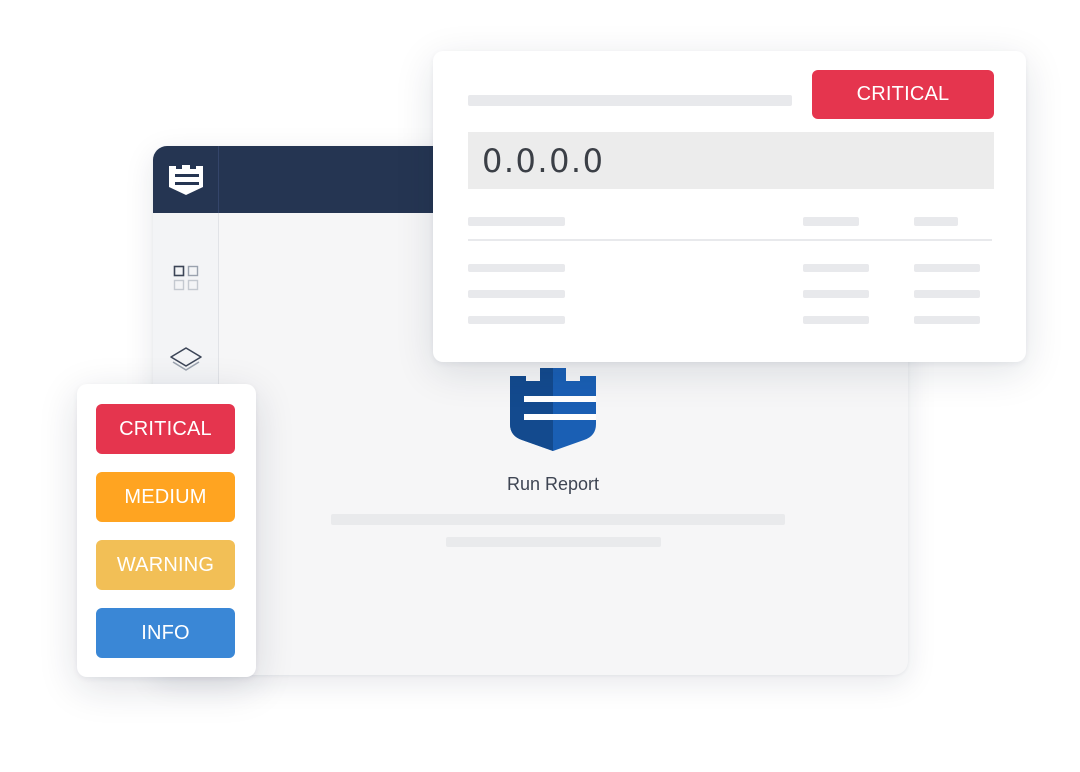  Describe the element at coordinates (730, 240) in the screenshot. I see `table-divider` at that location.